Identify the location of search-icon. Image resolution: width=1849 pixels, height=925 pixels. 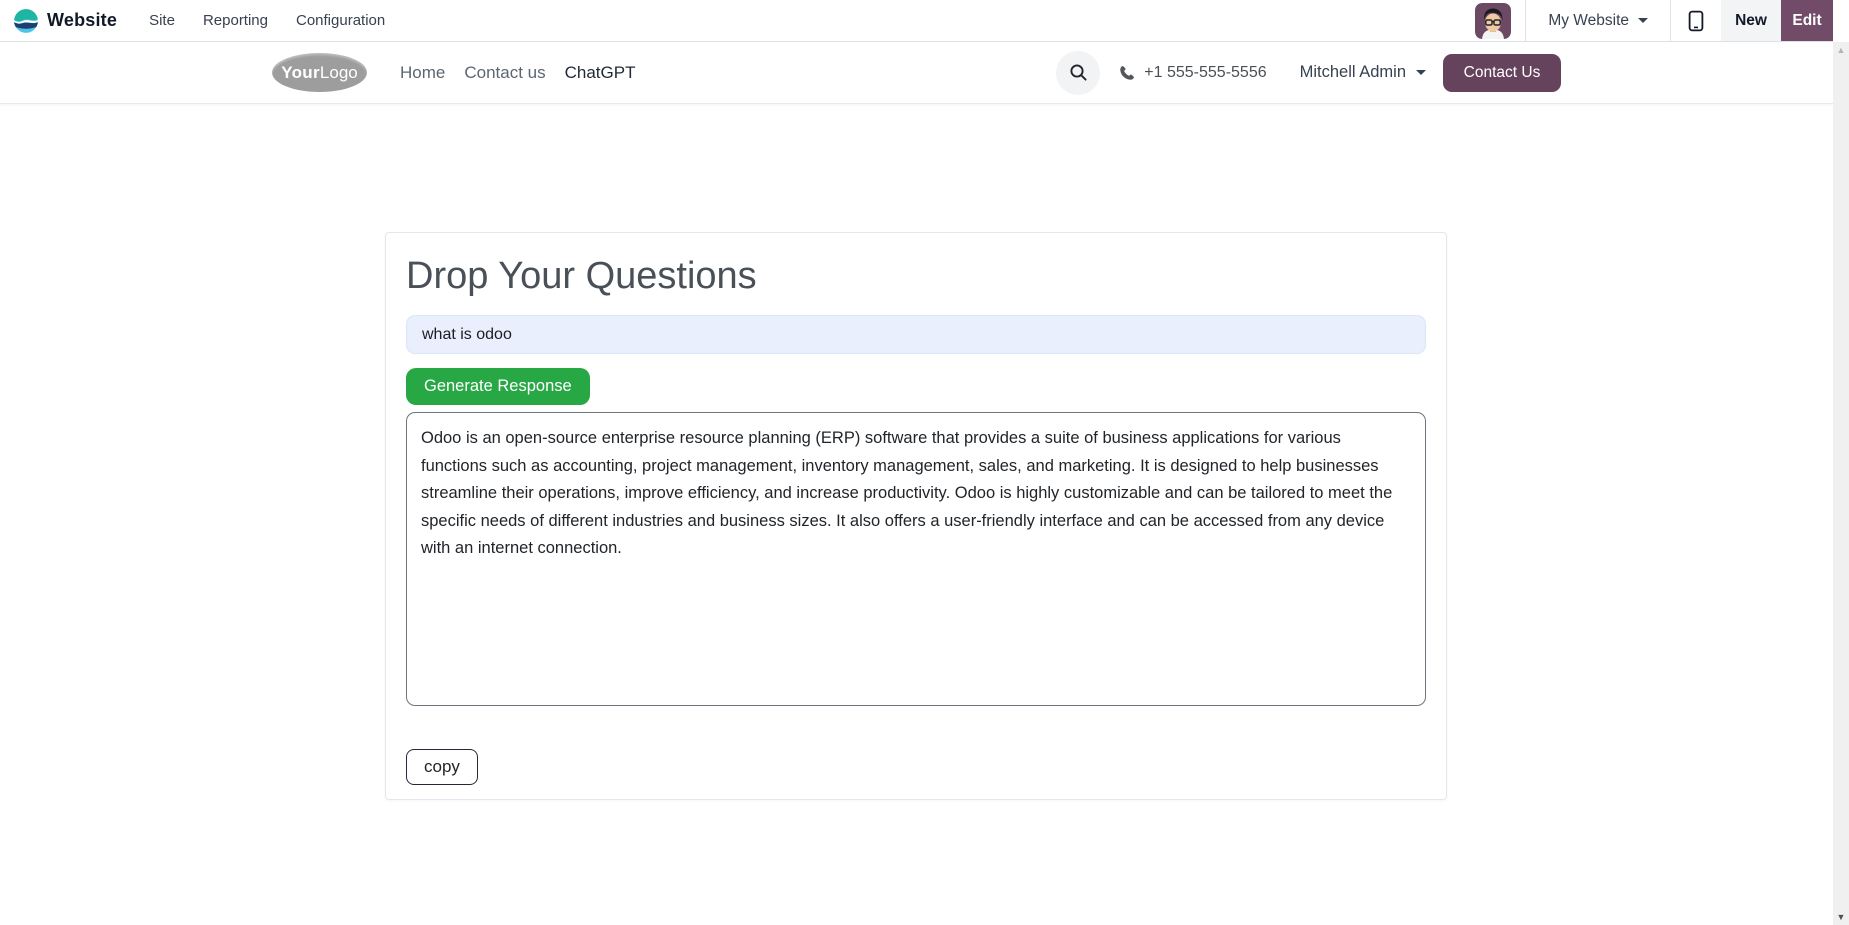
(1078, 72).